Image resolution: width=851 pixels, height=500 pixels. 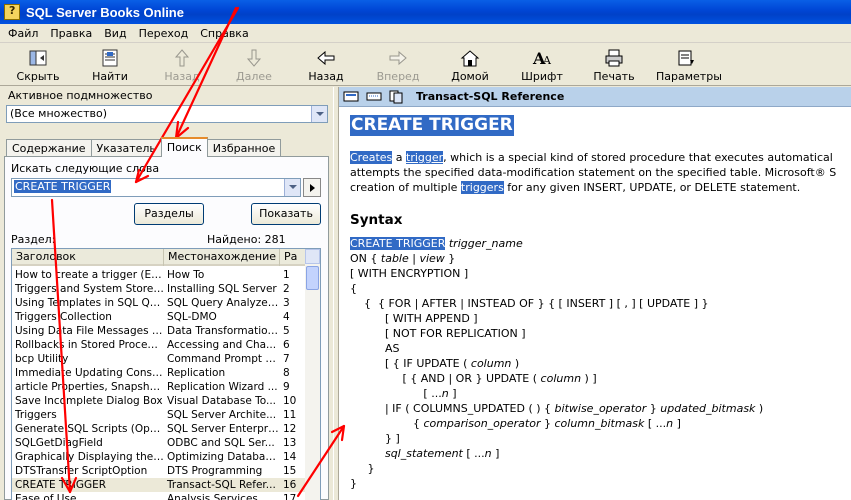 I want to click on active-subset-select: (Все множество), so click(x=167, y=114).